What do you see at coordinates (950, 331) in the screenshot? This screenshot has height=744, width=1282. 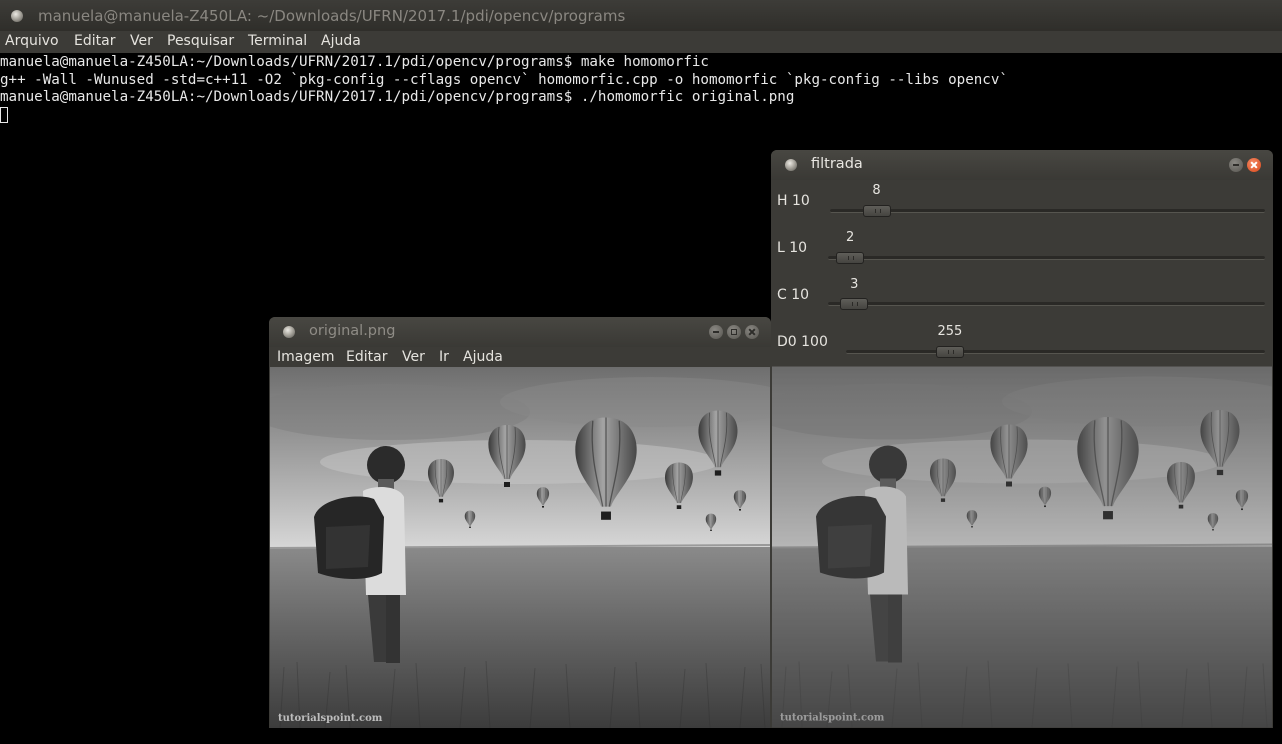 I see `trackbar-value-d0: 255` at bounding box center [950, 331].